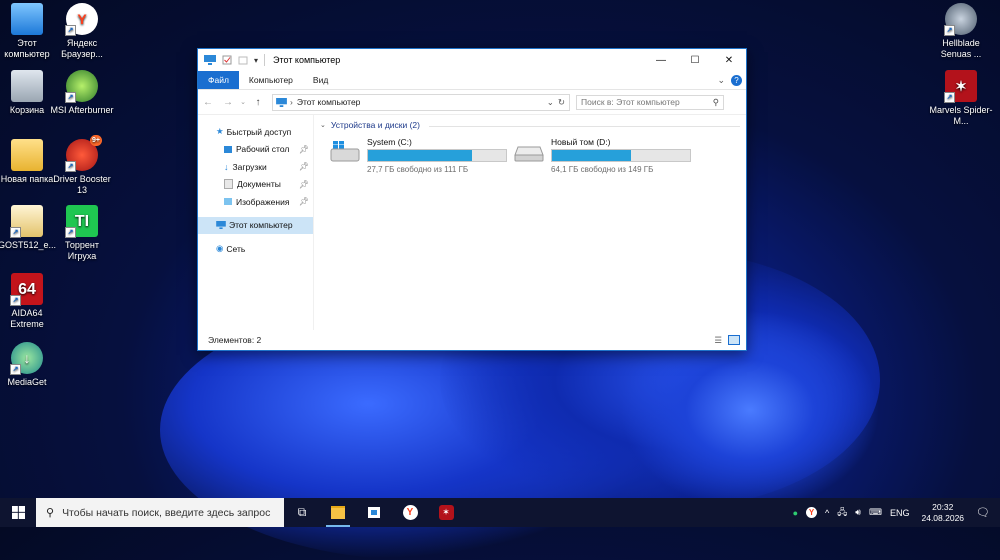 The height and width of the screenshot is (560, 1000). Describe the element at coordinates (255, 225) in the screenshot. I see `nav-this-pc: Этот компьютер` at that location.